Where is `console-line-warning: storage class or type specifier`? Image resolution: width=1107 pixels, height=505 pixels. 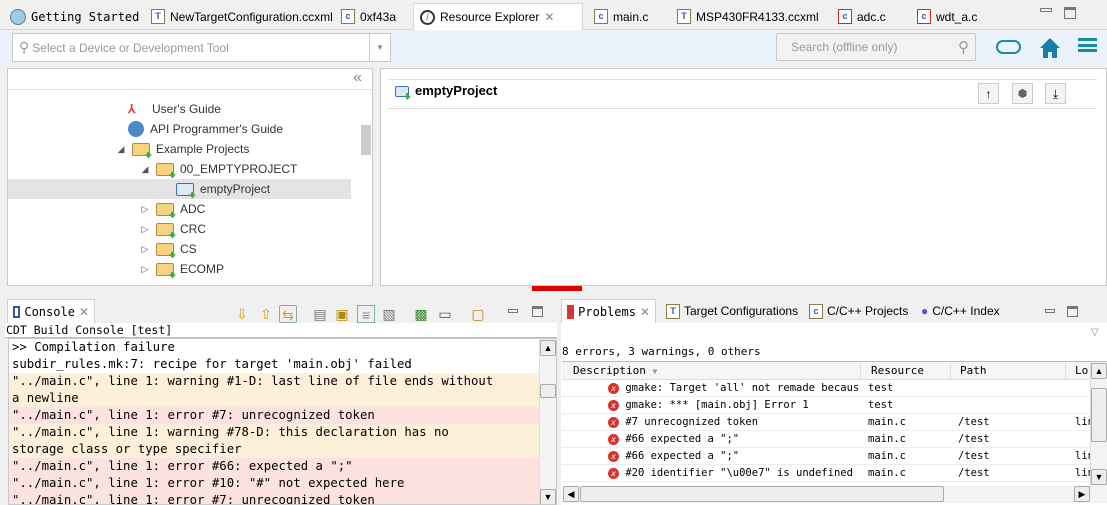
console-line-warning: storage class or type specifier is located at coordinates (282, 449).